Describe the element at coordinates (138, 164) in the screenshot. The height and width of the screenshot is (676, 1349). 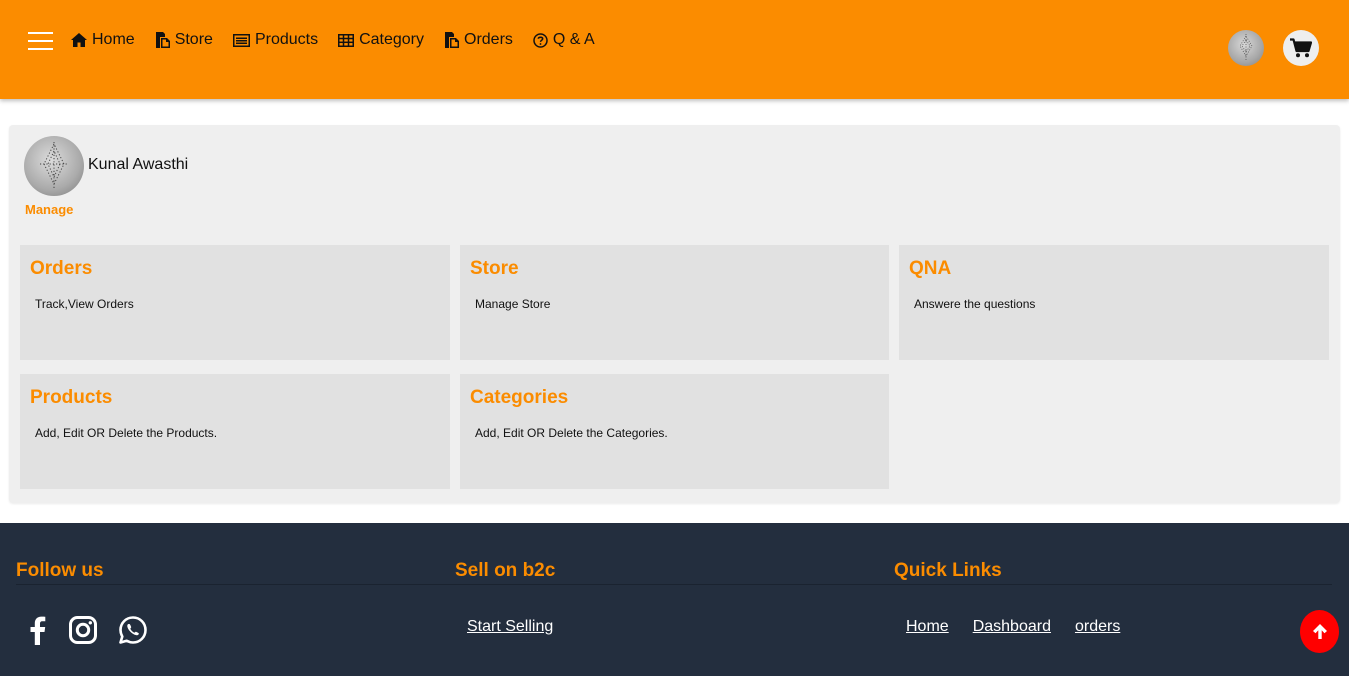
I see `profile-name: Kunal Awasthi` at that location.